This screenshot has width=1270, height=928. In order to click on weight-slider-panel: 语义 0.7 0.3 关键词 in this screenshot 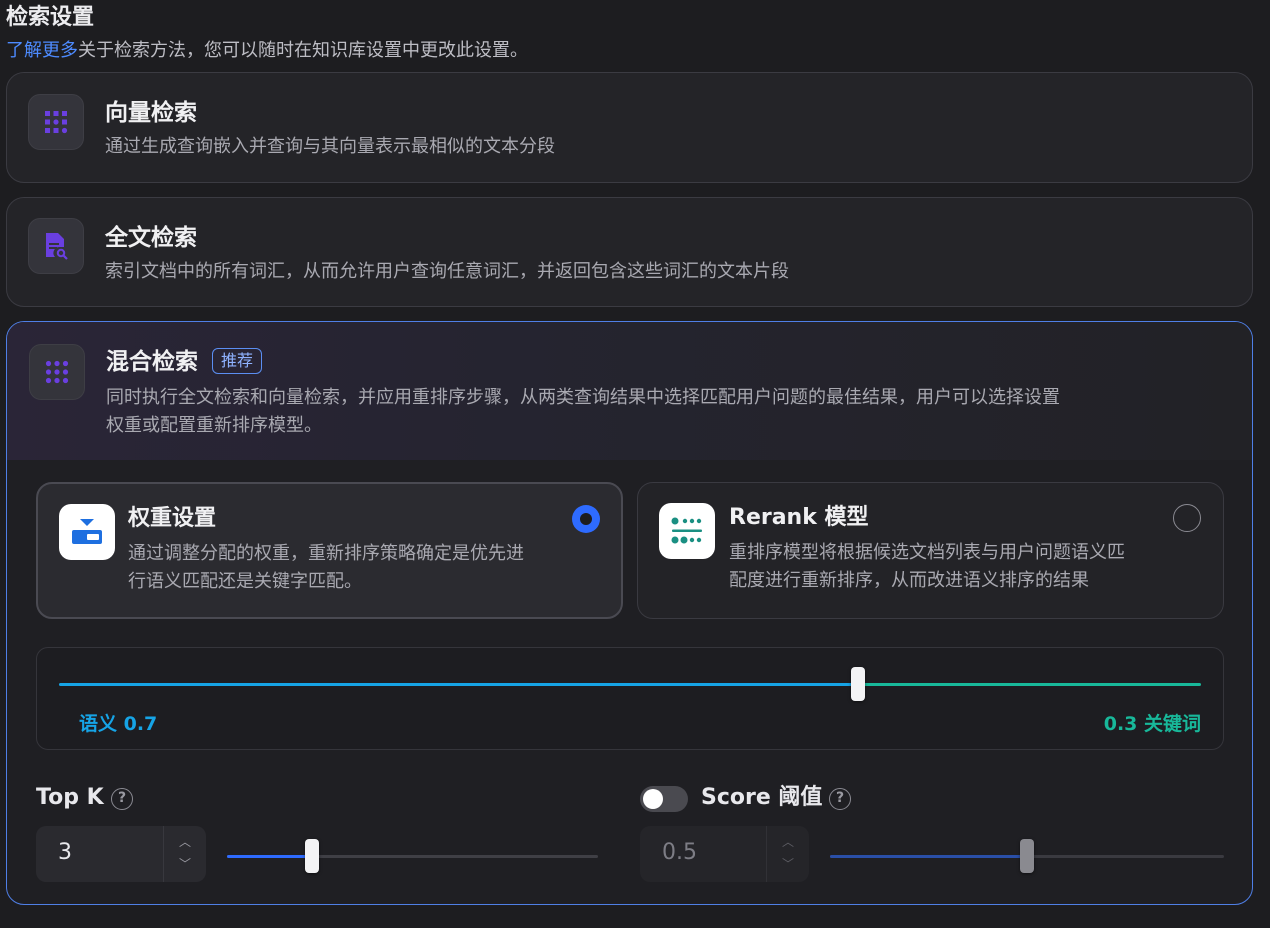, I will do `click(630, 698)`.